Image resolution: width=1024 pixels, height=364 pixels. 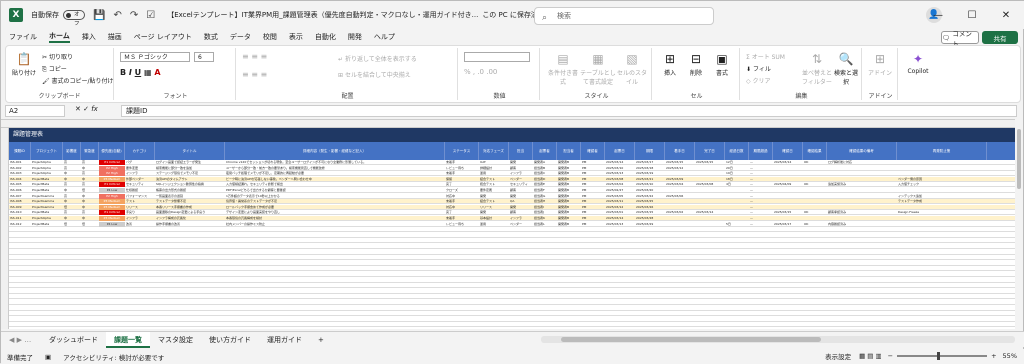 I want to click on copilot-button: ✦ Copilot, so click(x=918, y=63).